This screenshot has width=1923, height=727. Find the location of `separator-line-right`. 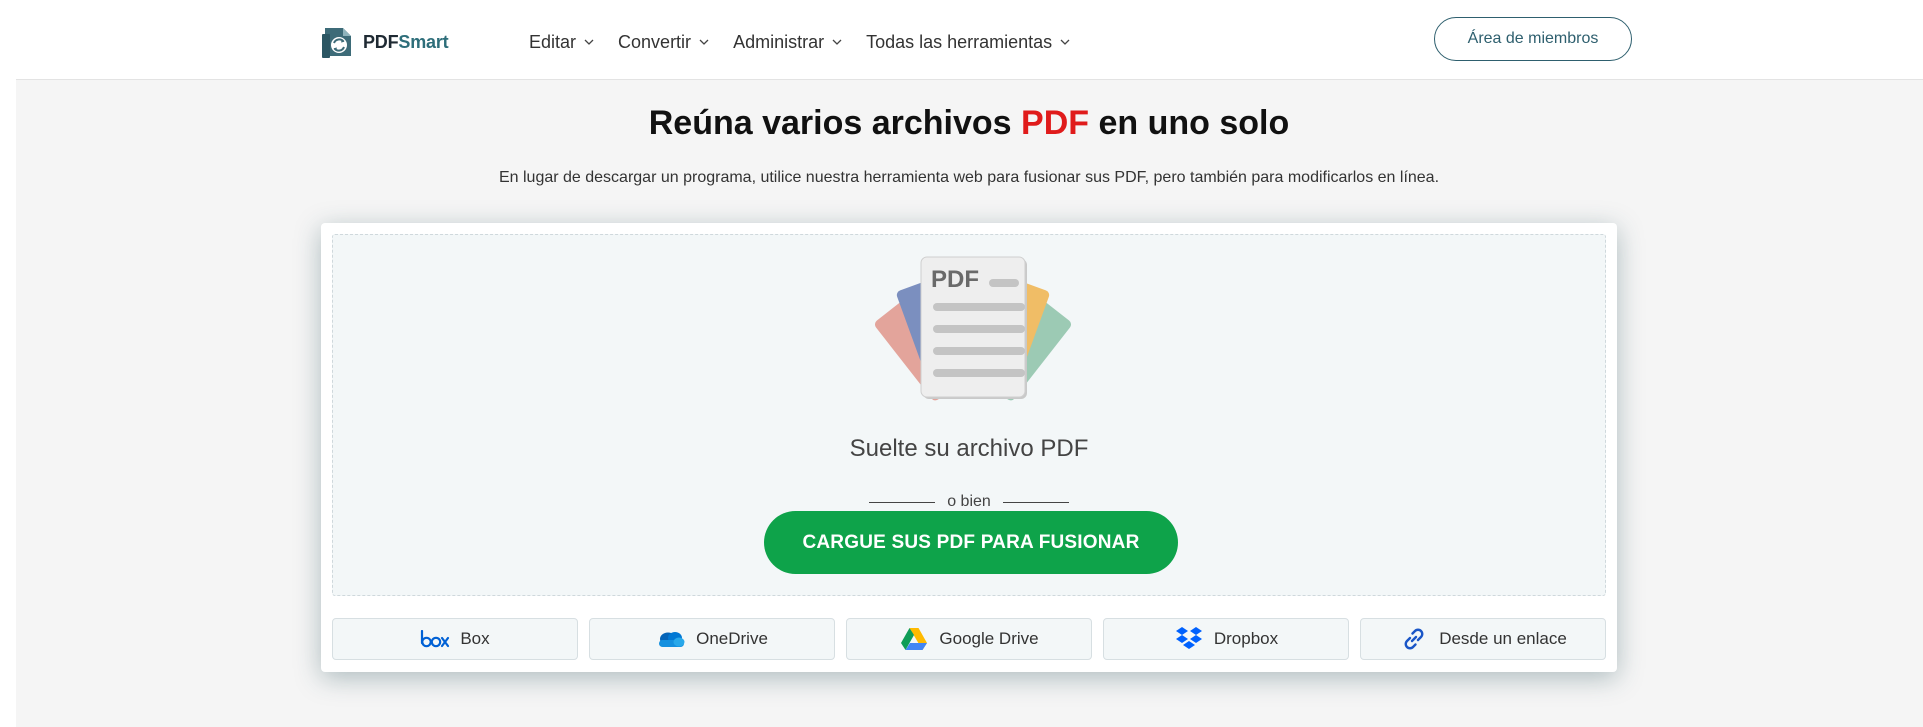

separator-line-right is located at coordinates (1035, 502).